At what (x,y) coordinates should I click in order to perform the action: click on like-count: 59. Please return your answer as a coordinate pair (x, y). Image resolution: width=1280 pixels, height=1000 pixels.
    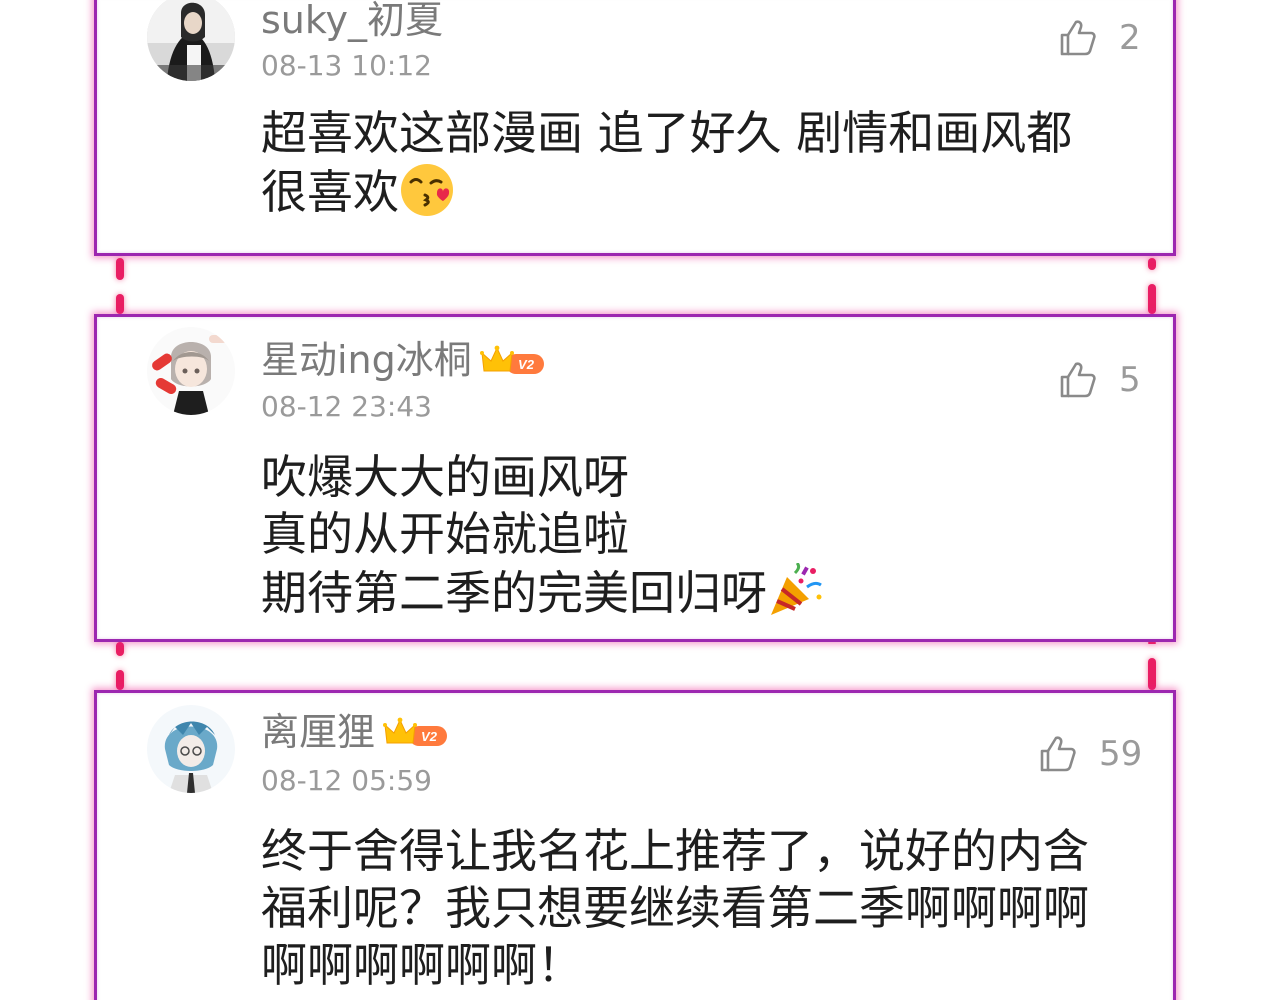
    Looking at the image, I should click on (1121, 754).